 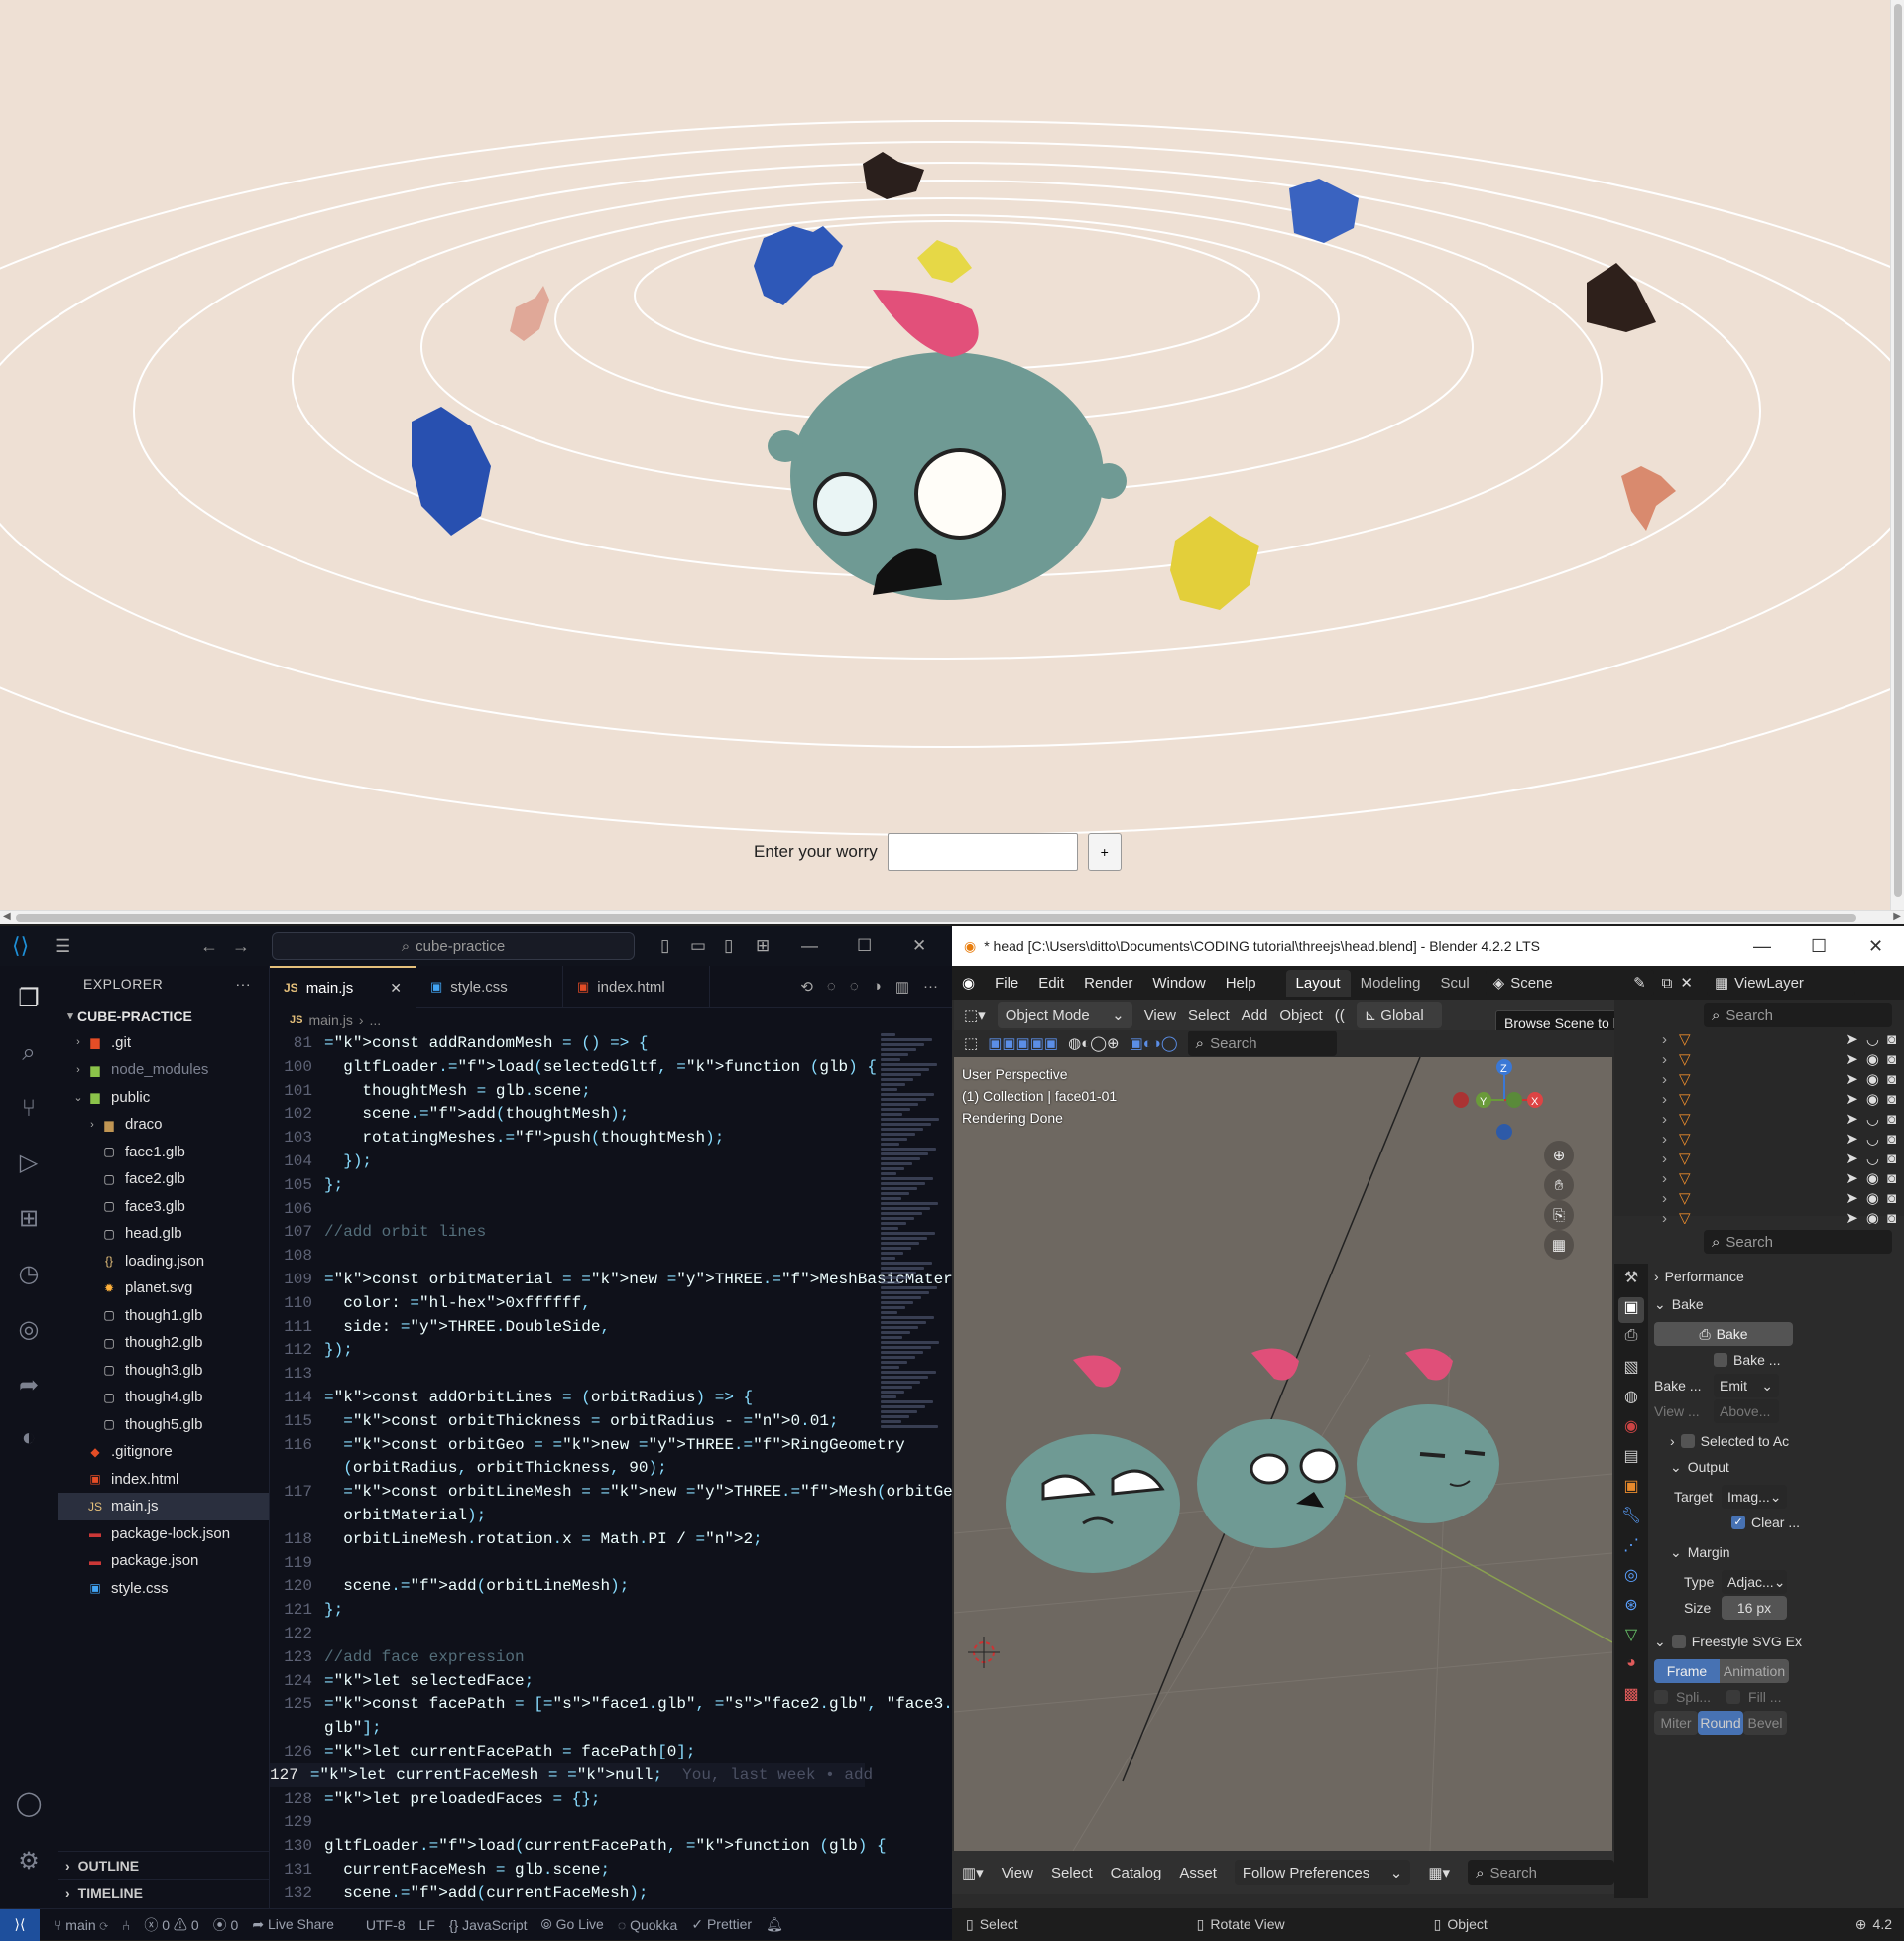 What do you see at coordinates (397, 1657) in the screenshot?
I see `code-line: 123 //add face expression` at bounding box center [397, 1657].